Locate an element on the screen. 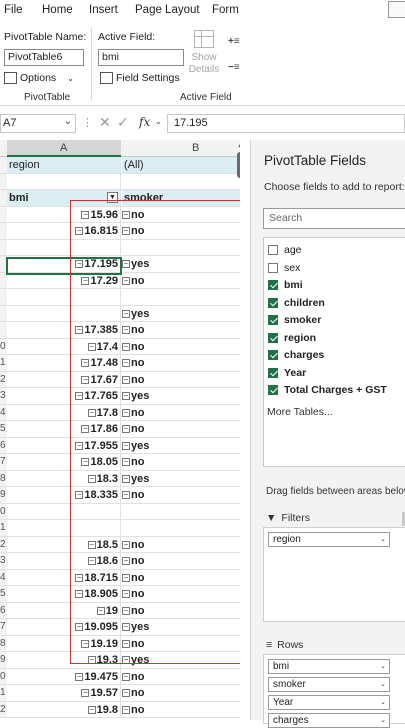 Image resolution: width=405 pixels, height=728 pixels. name-box: A7 ⌄ is located at coordinates (38, 123).